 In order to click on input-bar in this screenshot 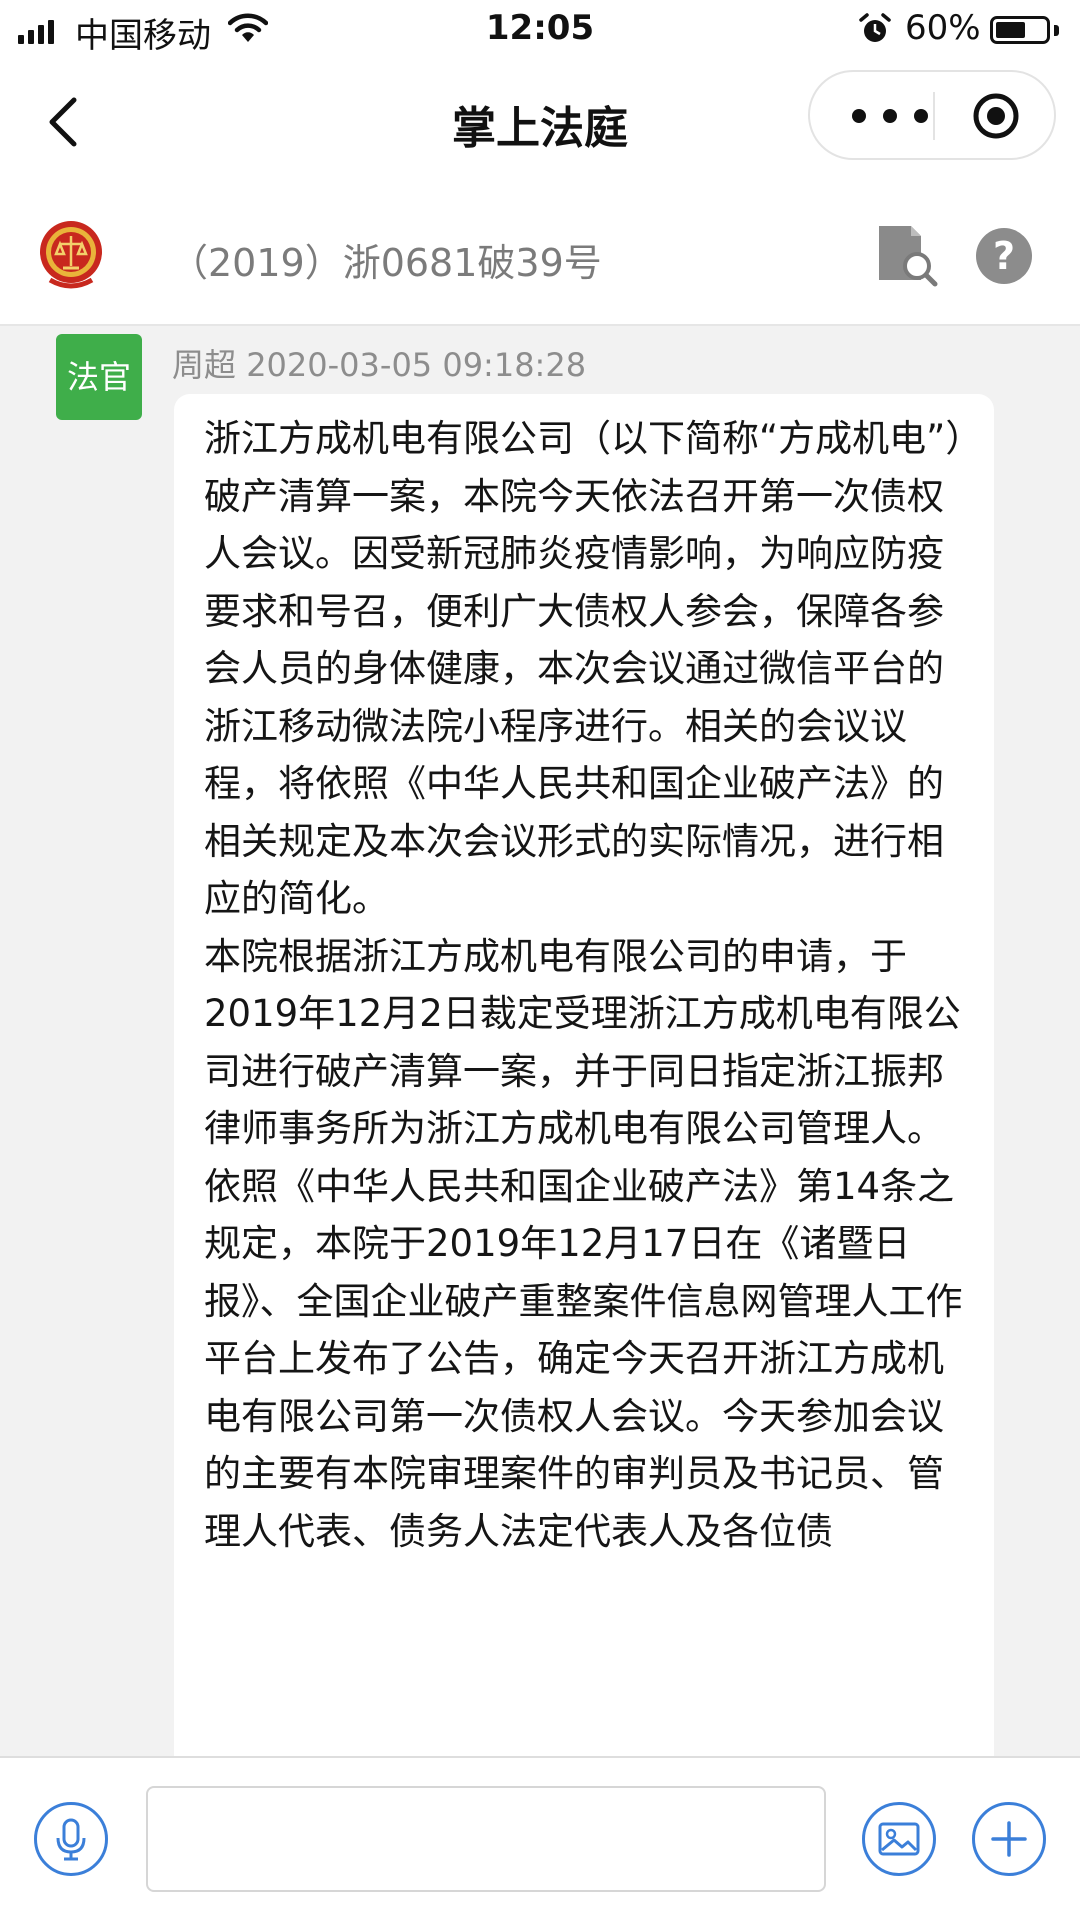, I will do `click(540, 1838)`.